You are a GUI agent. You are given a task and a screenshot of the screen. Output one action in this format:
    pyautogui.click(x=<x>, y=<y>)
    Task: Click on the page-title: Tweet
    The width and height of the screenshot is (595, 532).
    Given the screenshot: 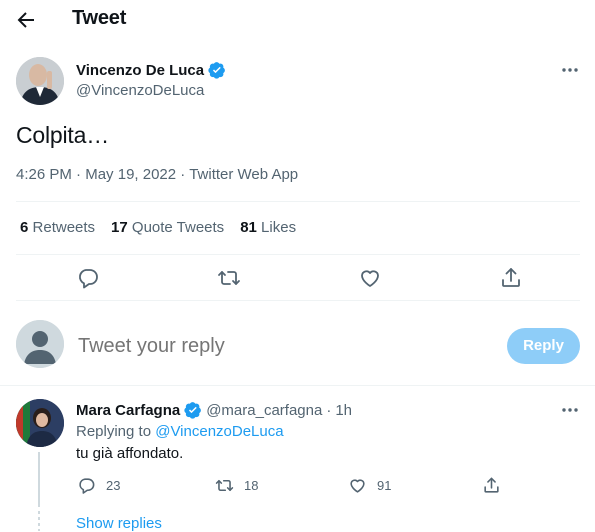 What is the action you would take?
    pyautogui.click(x=99, y=18)
    